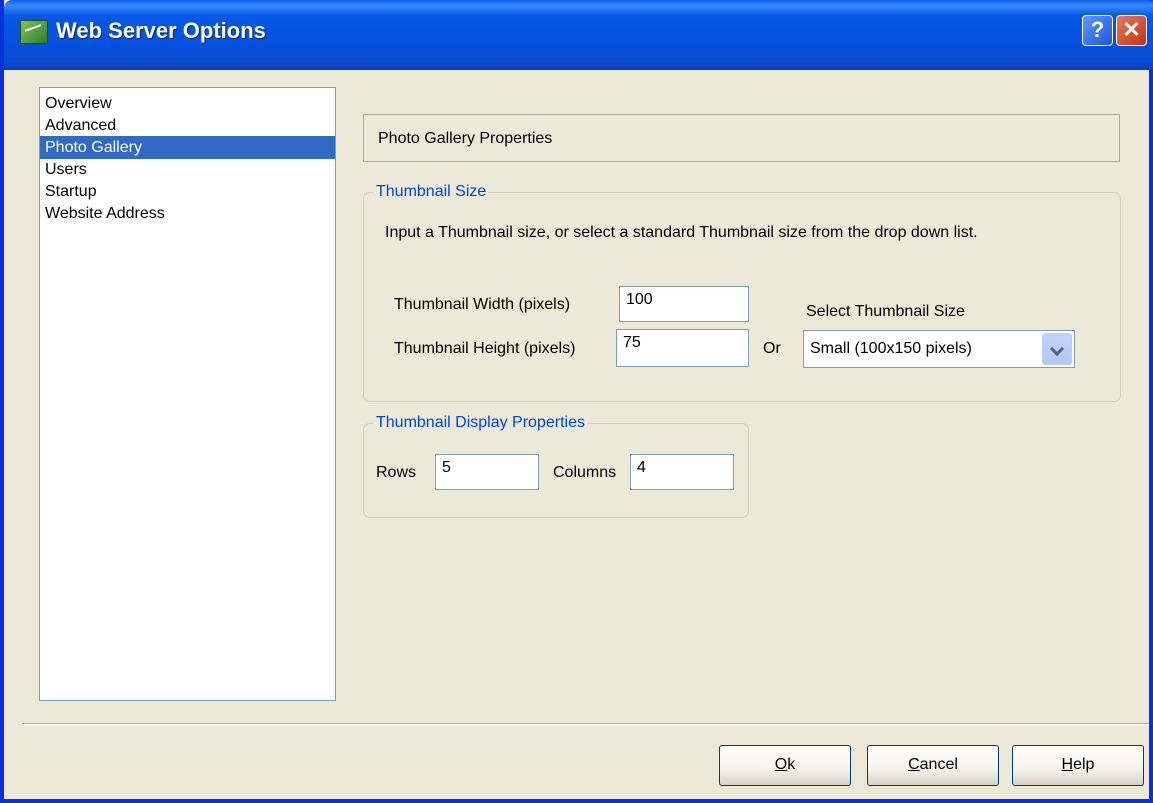  What do you see at coordinates (885, 311) in the screenshot?
I see `select-thumbnail-size-label: Select Thumbnail Size` at bounding box center [885, 311].